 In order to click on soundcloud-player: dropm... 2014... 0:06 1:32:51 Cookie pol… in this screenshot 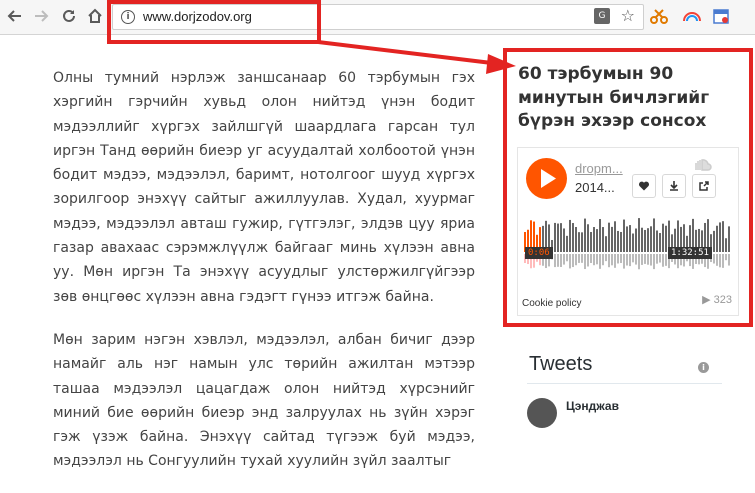, I will do `click(628, 231)`.